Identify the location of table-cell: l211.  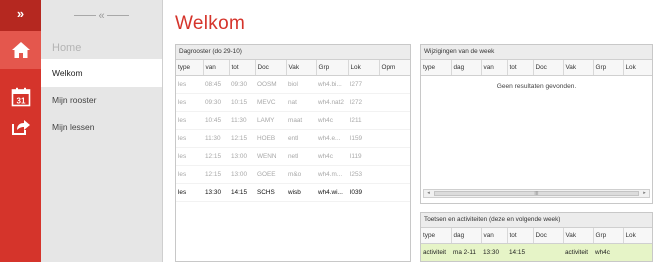
(363, 120).